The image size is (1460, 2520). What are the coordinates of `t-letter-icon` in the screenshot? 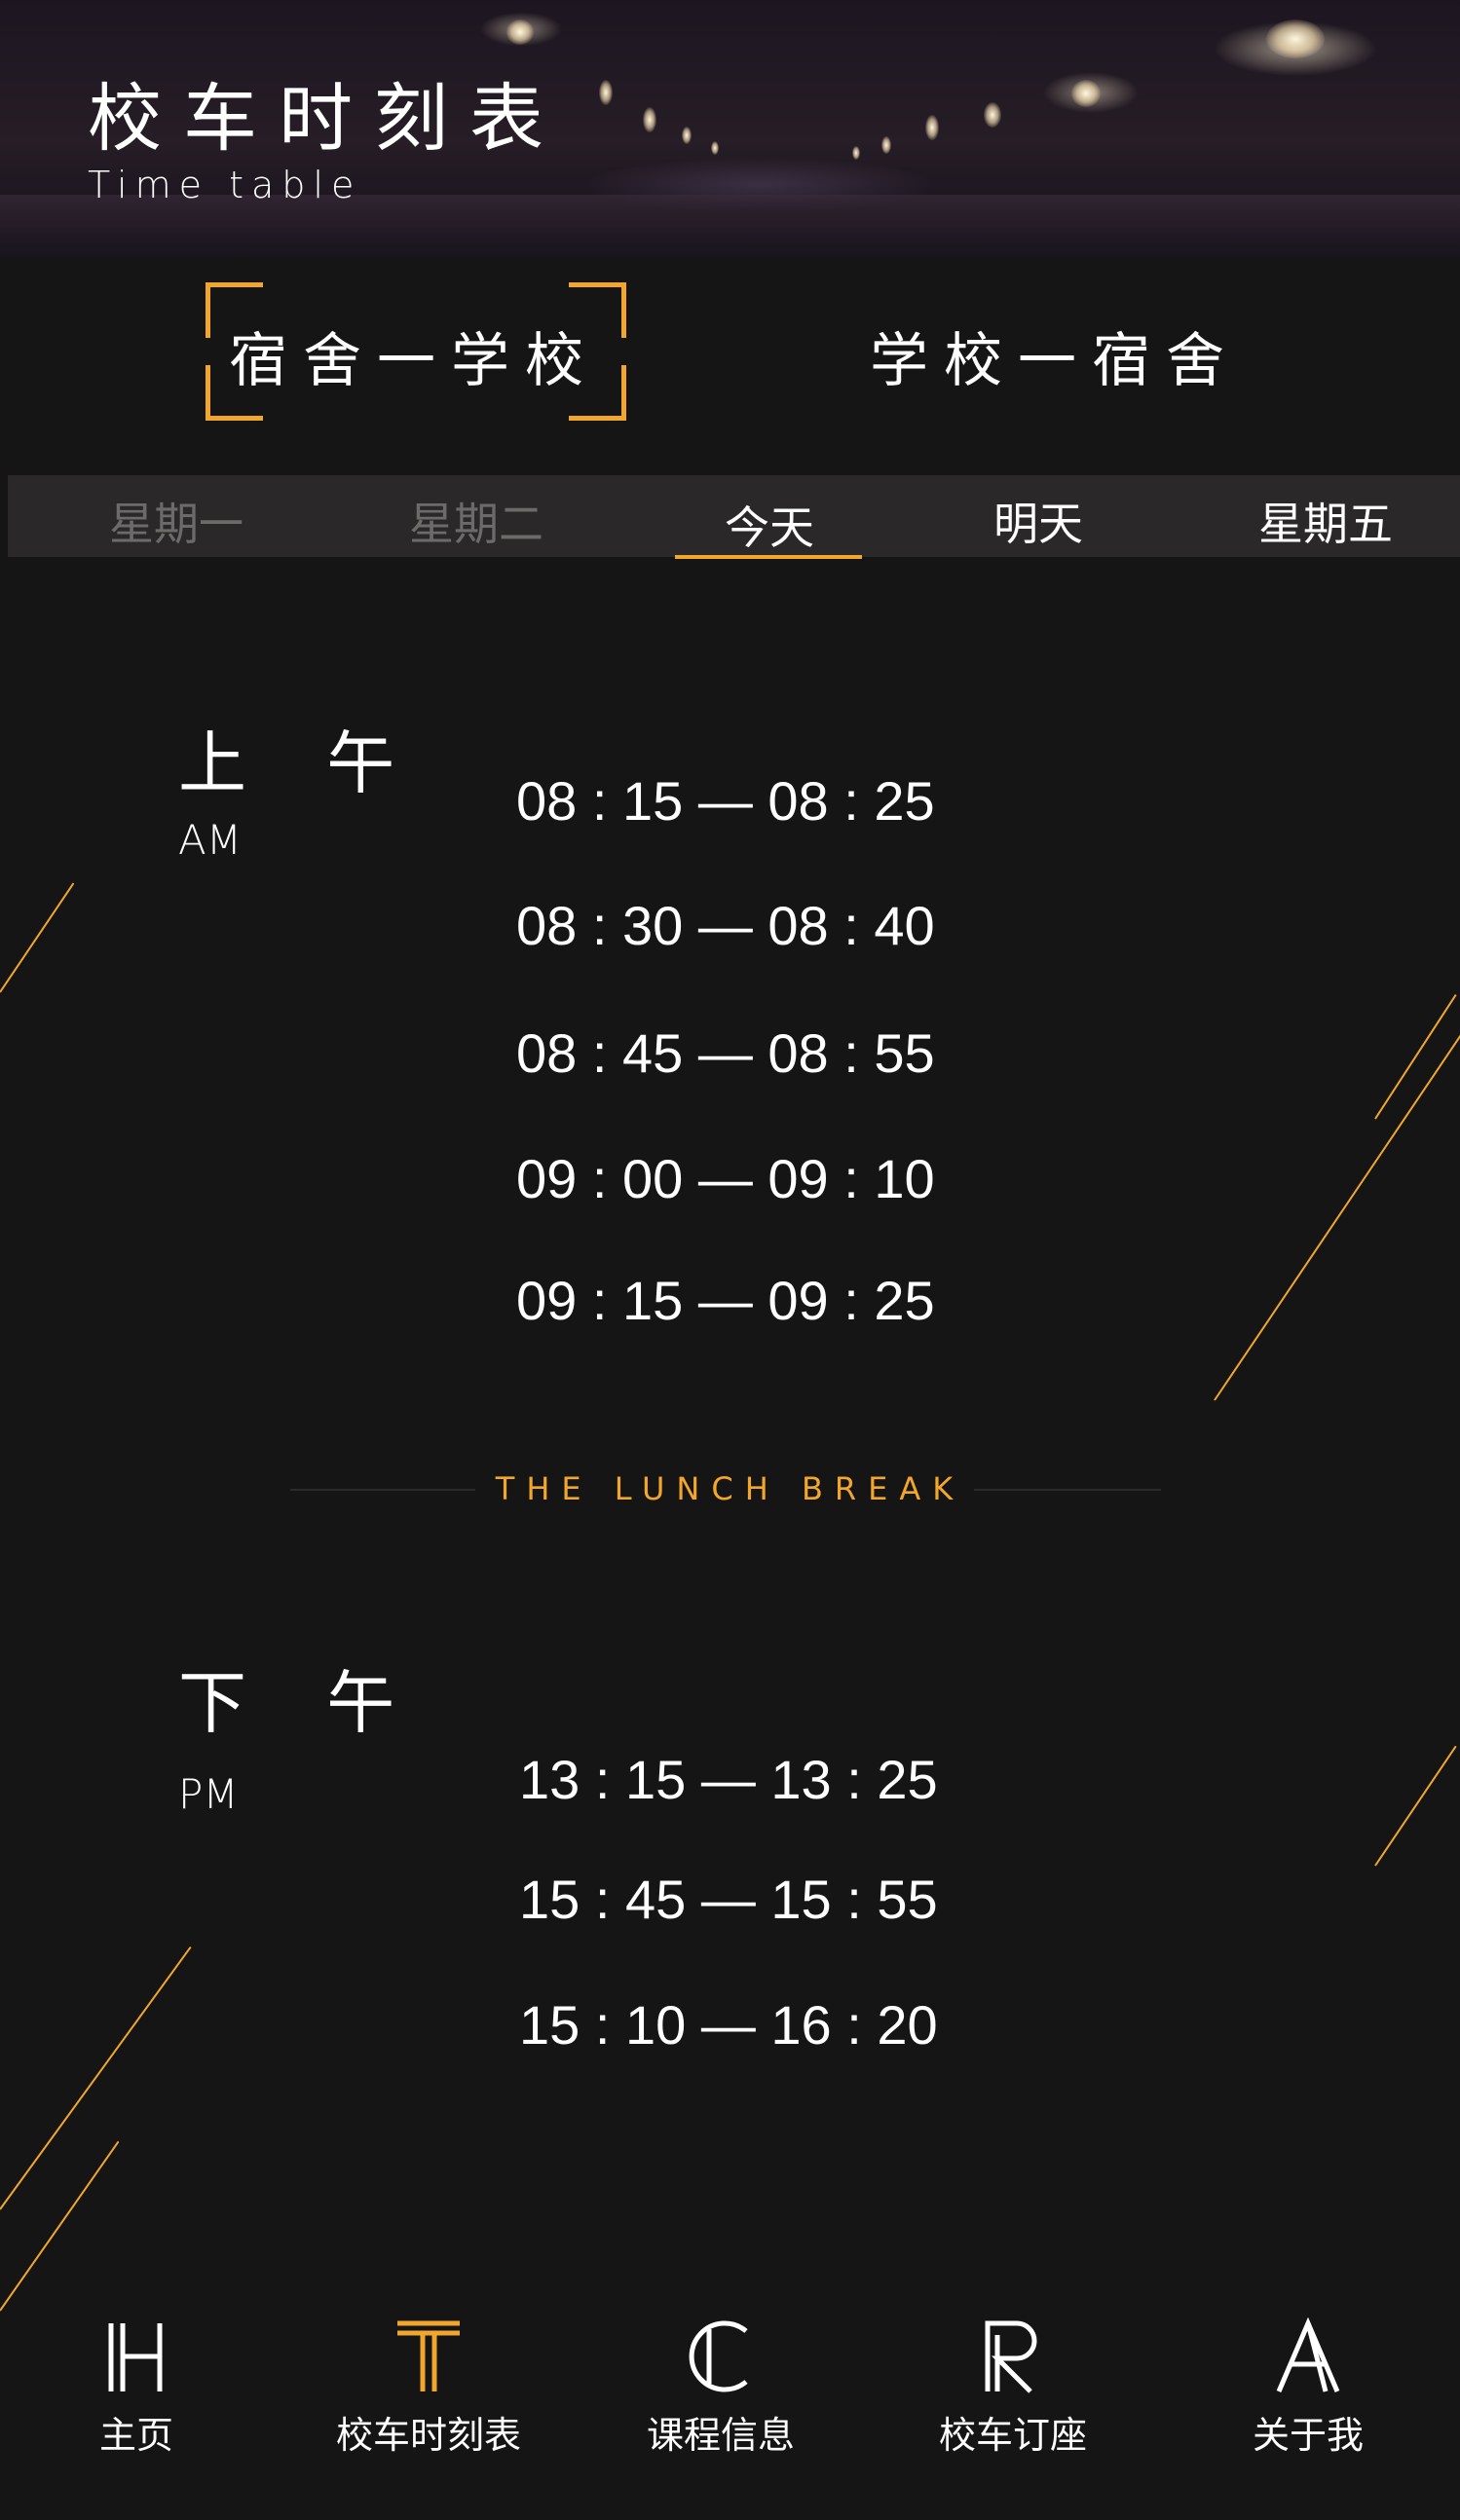 It's located at (429, 2355).